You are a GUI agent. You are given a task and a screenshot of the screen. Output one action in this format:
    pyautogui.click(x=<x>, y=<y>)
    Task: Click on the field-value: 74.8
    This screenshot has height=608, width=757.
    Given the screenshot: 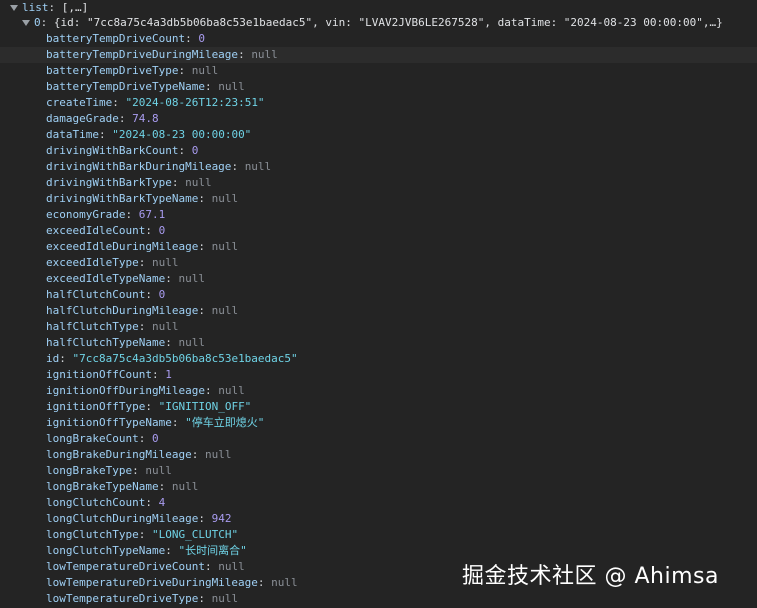 What is the action you would take?
    pyautogui.click(x=145, y=118)
    